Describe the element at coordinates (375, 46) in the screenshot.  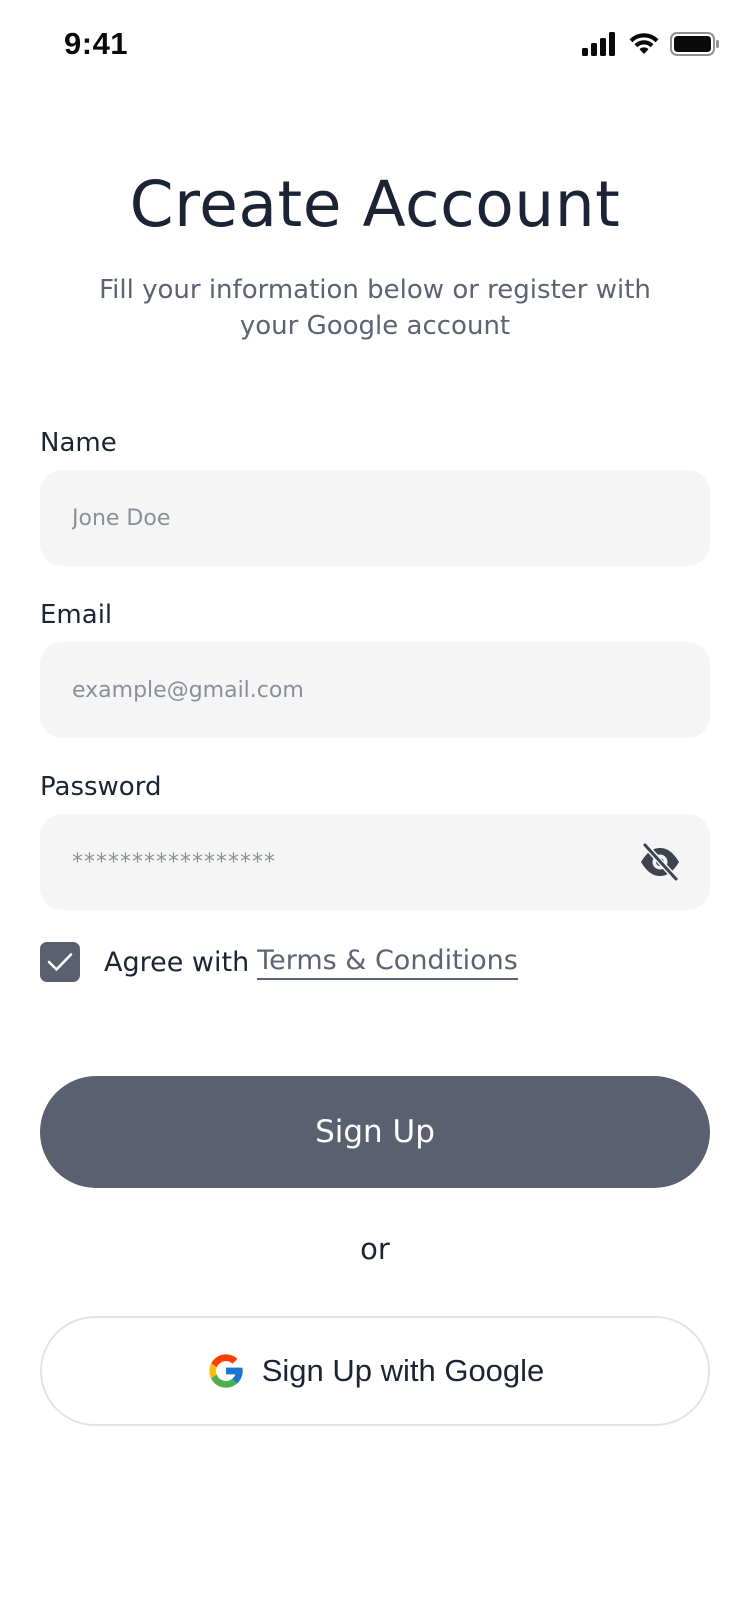
I see `status-bar: 9:41` at that location.